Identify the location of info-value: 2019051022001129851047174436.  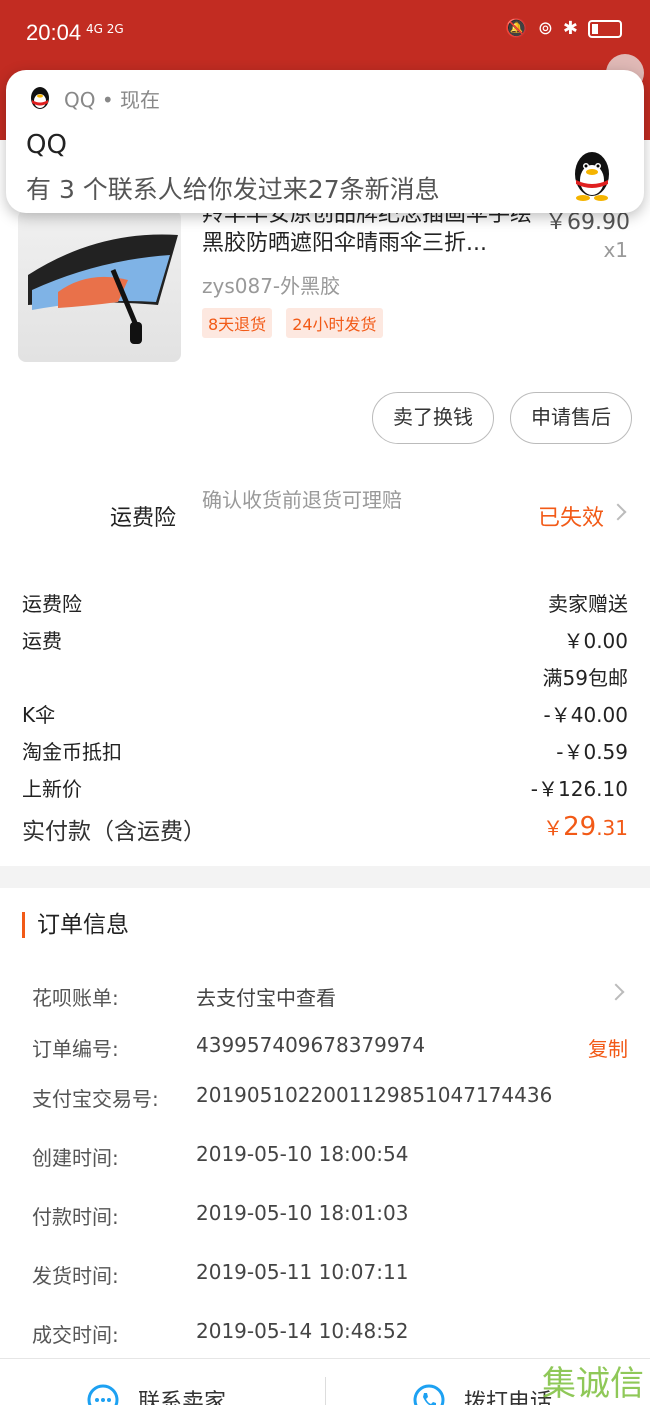
(374, 1095).